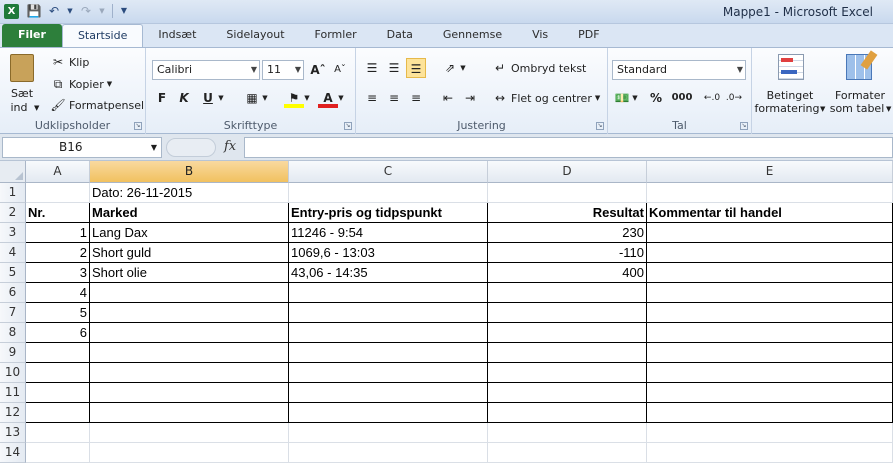 This screenshot has height=463, width=893. Describe the element at coordinates (230, 146) in the screenshot. I see `insert-function-icon: fx` at that location.